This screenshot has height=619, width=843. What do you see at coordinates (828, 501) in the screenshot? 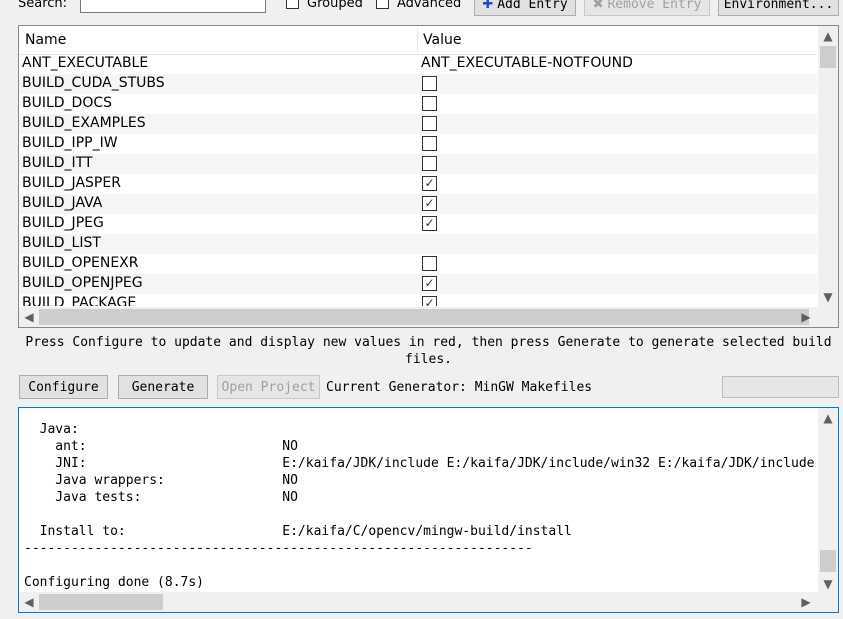
I see `output-vertical-scrollbar: ▲ ▼` at bounding box center [828, 501].